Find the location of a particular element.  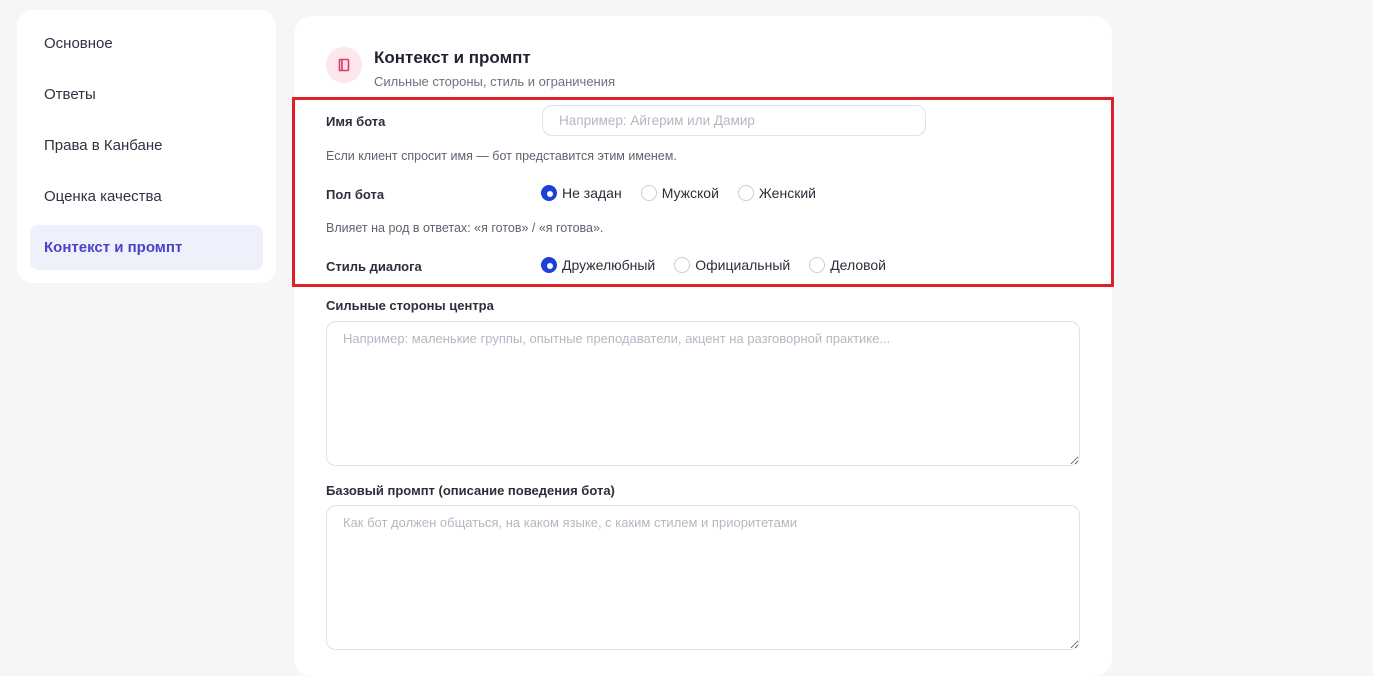

radio-label: Деловой is located at coordinates (858, 265).